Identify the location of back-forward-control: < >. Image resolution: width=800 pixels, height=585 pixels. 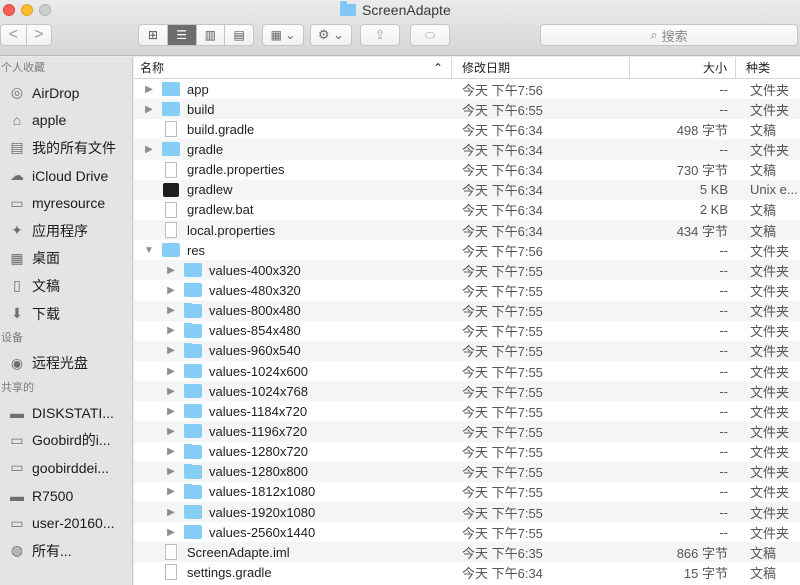
(26, 35).